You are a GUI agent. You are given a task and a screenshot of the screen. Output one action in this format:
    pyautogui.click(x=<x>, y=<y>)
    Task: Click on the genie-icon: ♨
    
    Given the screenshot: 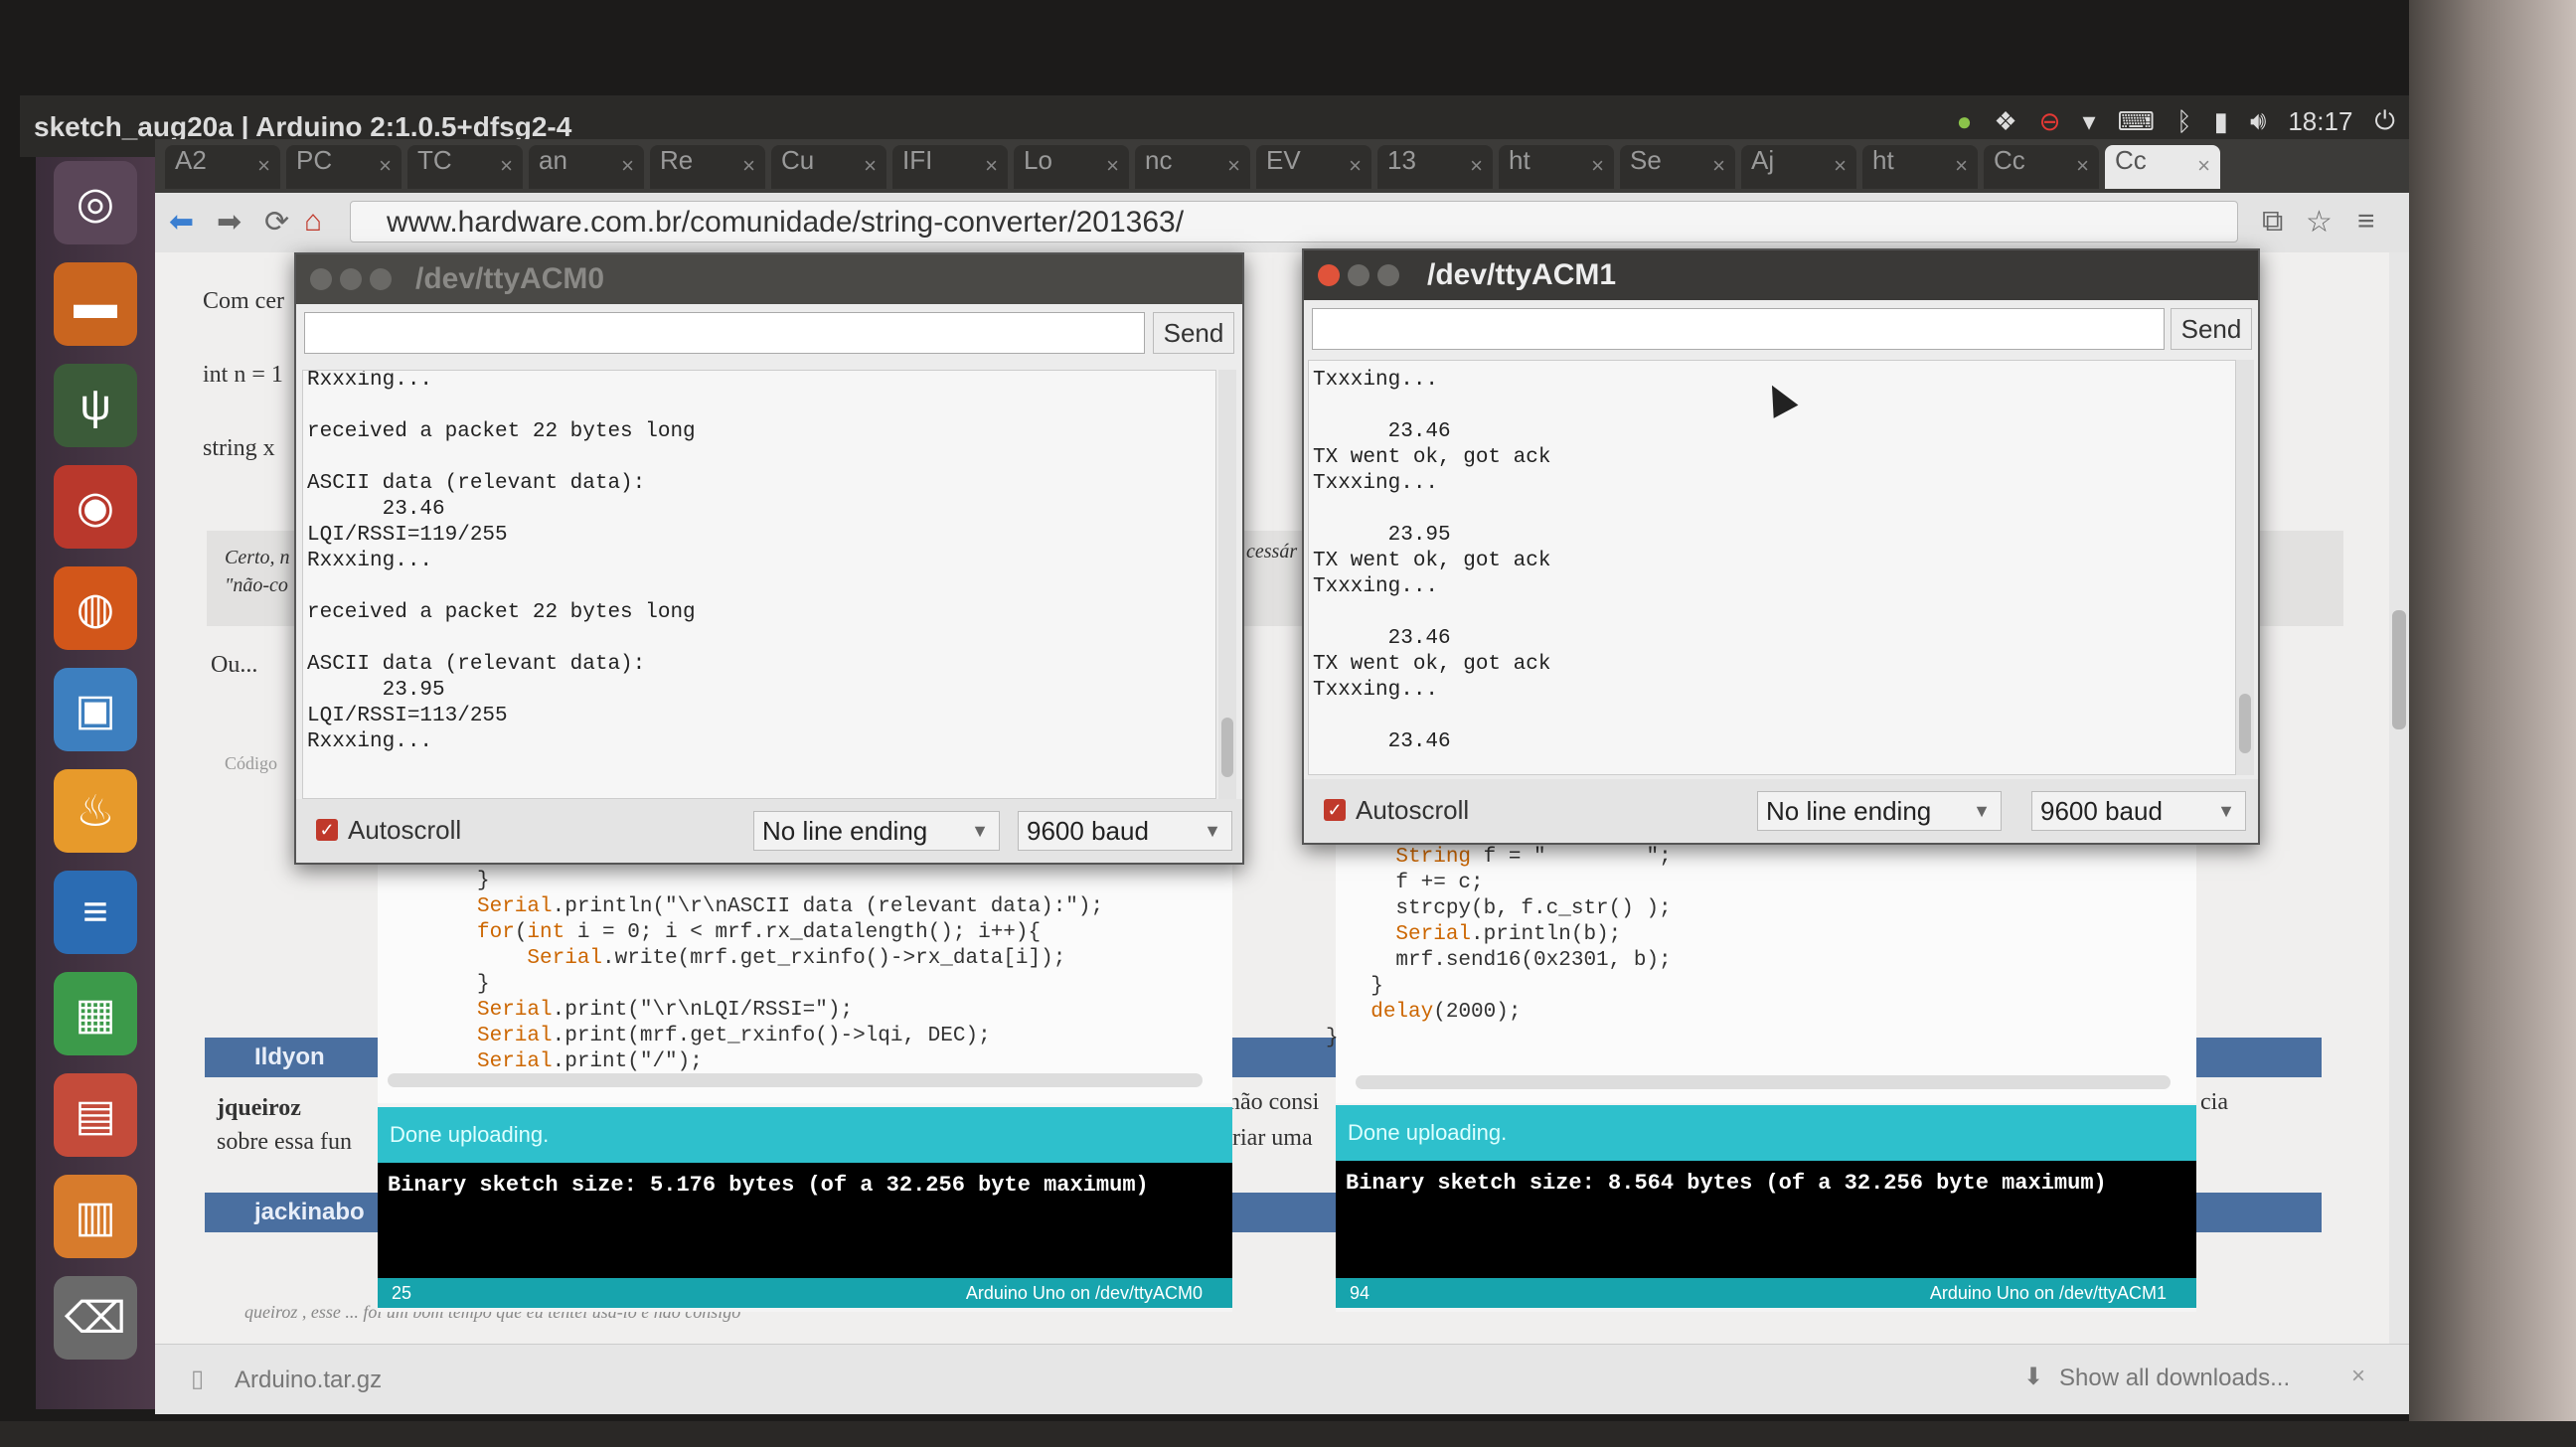 What is the action you would take?
    pyautogui.click(x=95, y=811)
    